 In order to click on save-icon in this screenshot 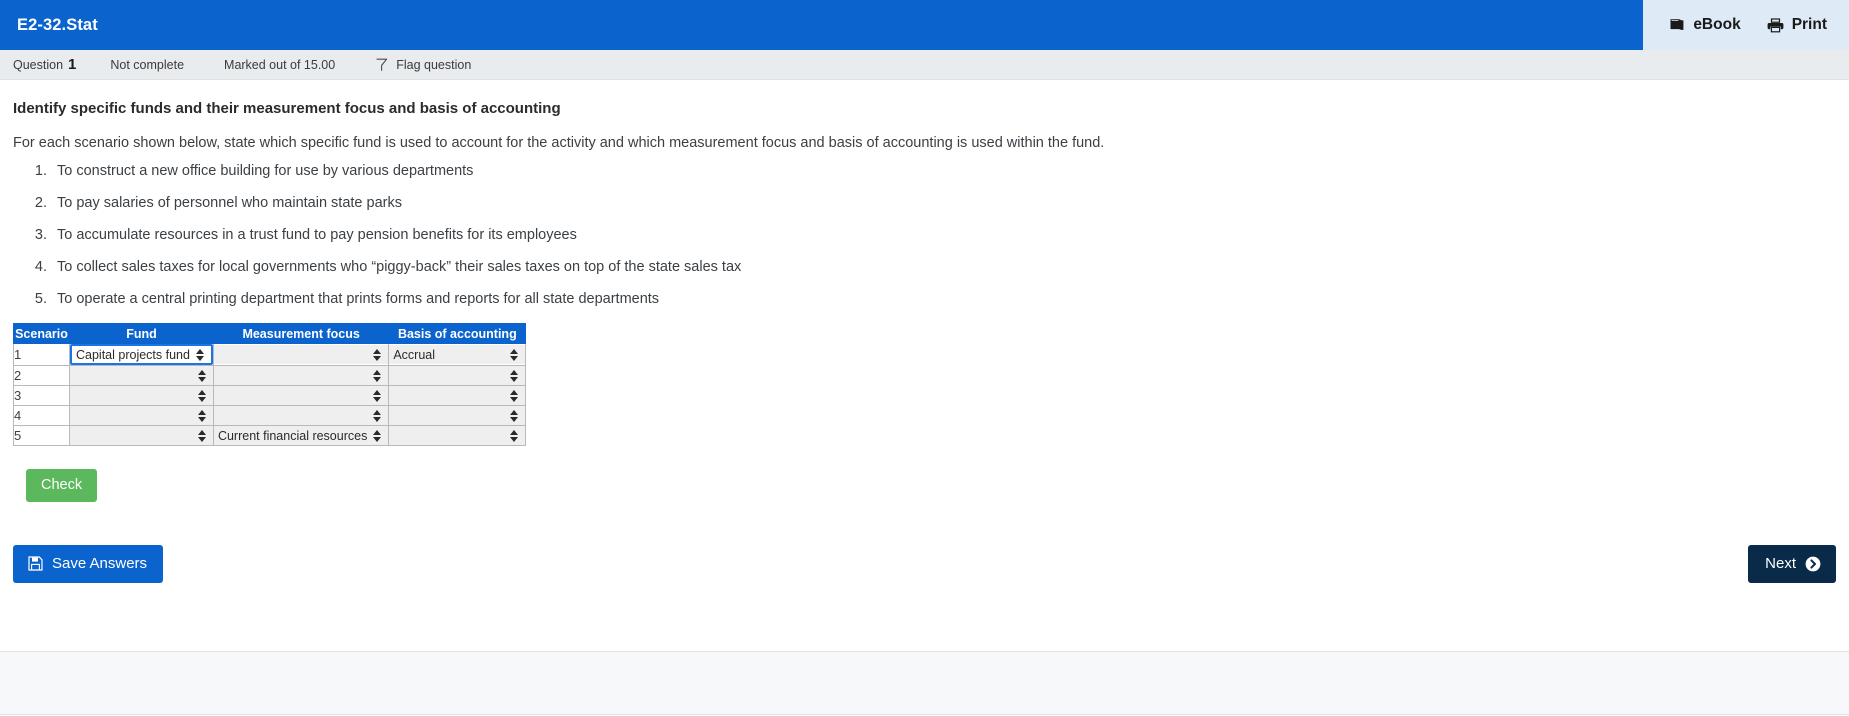, I will do `click(35, 563)`.